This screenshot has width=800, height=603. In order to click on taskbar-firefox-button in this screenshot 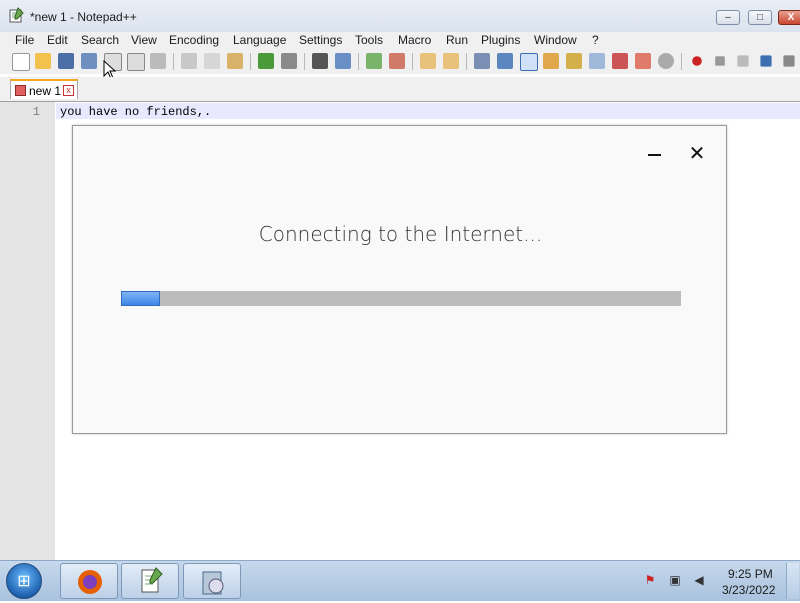, I will do `click(89, 581)`.